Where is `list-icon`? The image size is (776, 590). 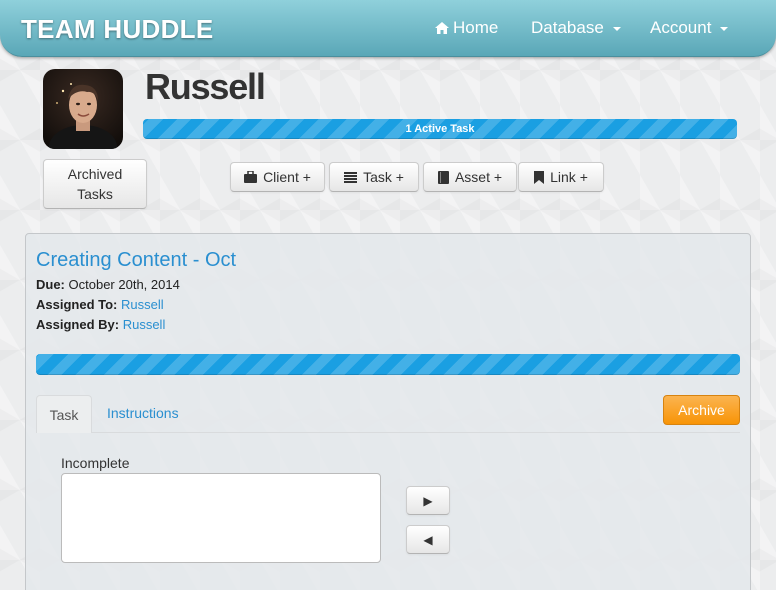 list-icon is located at coordinates (351, 177).